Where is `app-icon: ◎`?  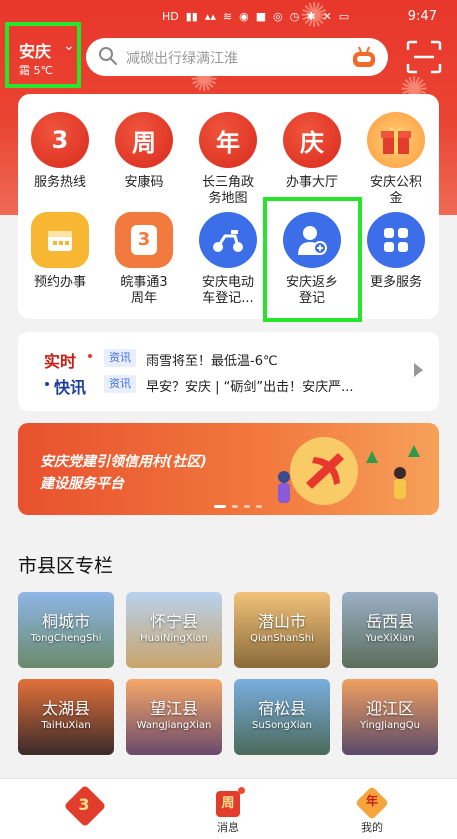 app-icon: ◎ is located at coordinates (278, 16).